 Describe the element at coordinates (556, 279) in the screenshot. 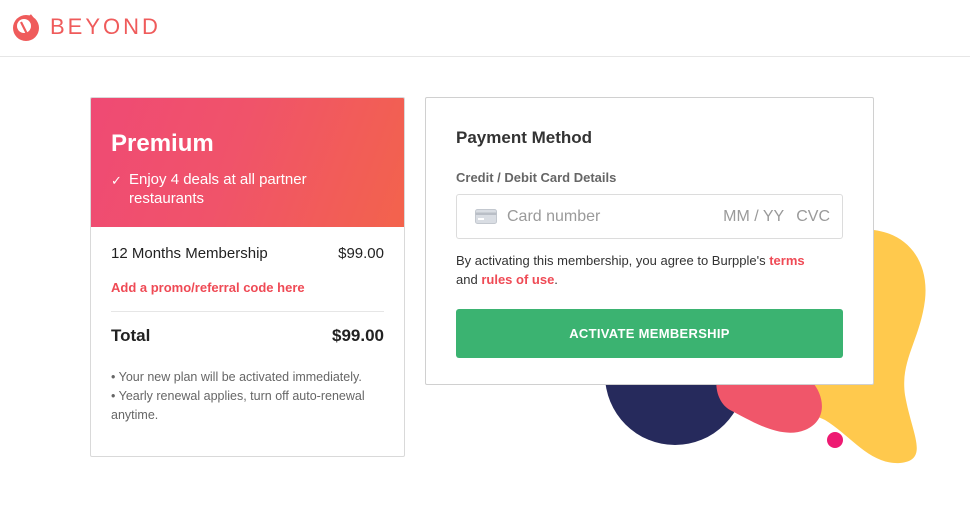

I see `agree-suffix: .` at that location.